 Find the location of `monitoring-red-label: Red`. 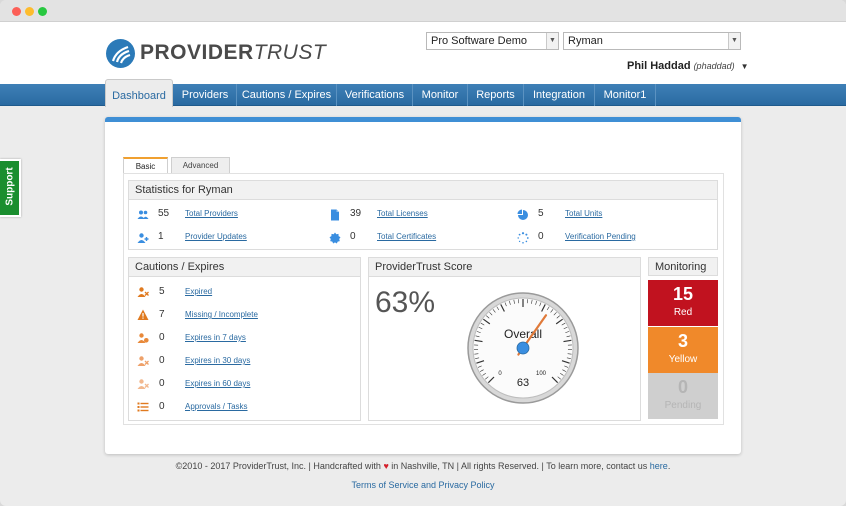

monitoring-red-label: Red is located at coordinates (683, 312).